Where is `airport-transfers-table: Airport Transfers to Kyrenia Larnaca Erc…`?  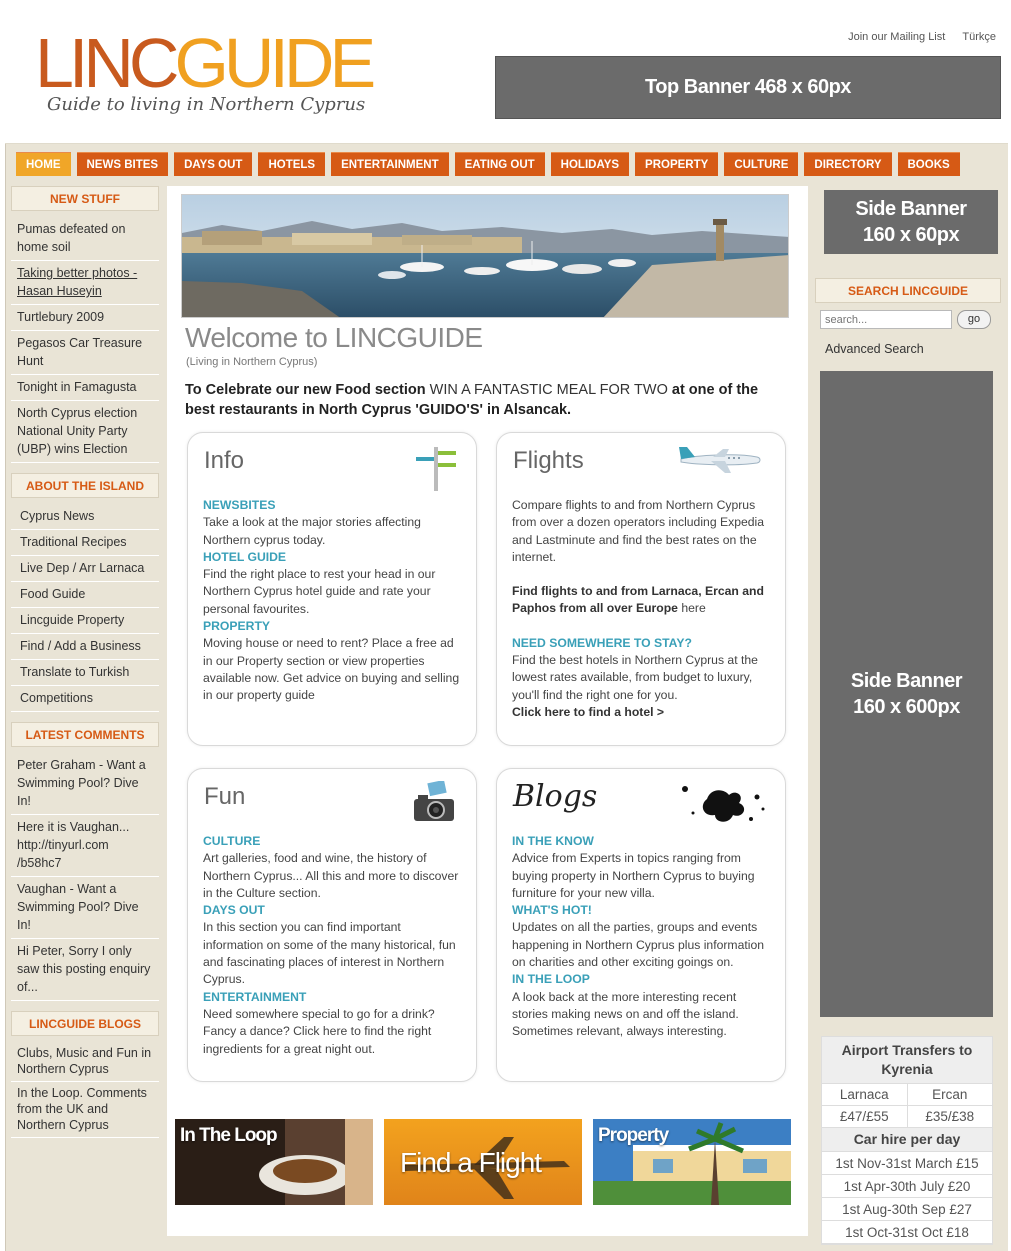 airport-transfers-table: Airport Transfers to Kyrenia Larnaca Erc… is located at coordinates (907, 1140).